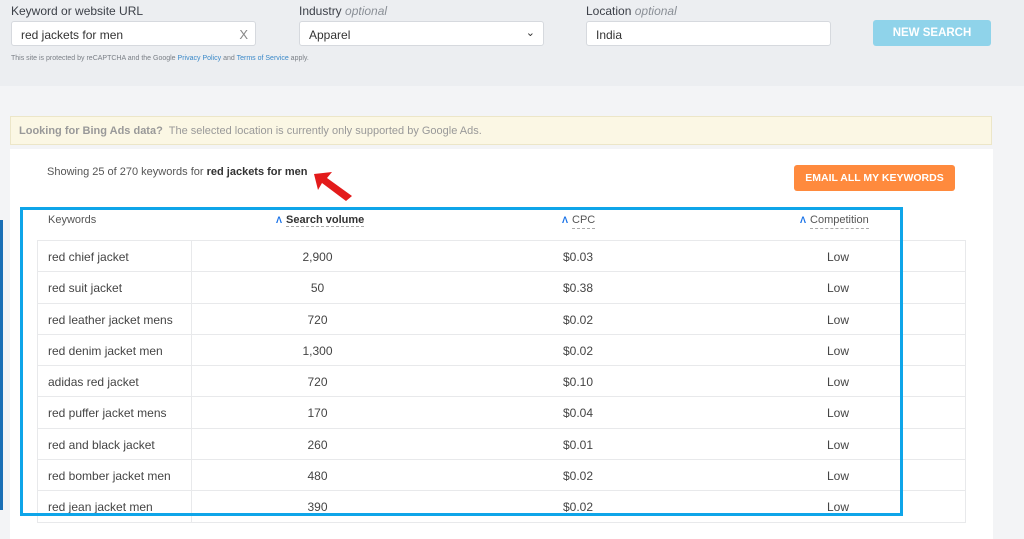  I want to click on new-search-button: NEW SEARCH, so click(932, 33).